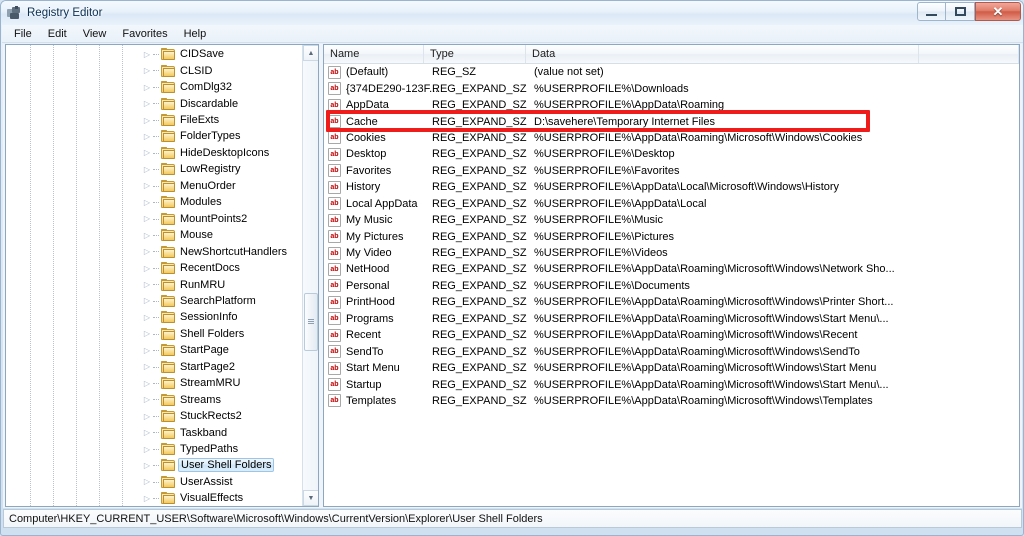 The image size is (1024, 536). Describe the element at coordinates (311, 322) in the screenshot. I see `scrollbar-thumb` at that location.